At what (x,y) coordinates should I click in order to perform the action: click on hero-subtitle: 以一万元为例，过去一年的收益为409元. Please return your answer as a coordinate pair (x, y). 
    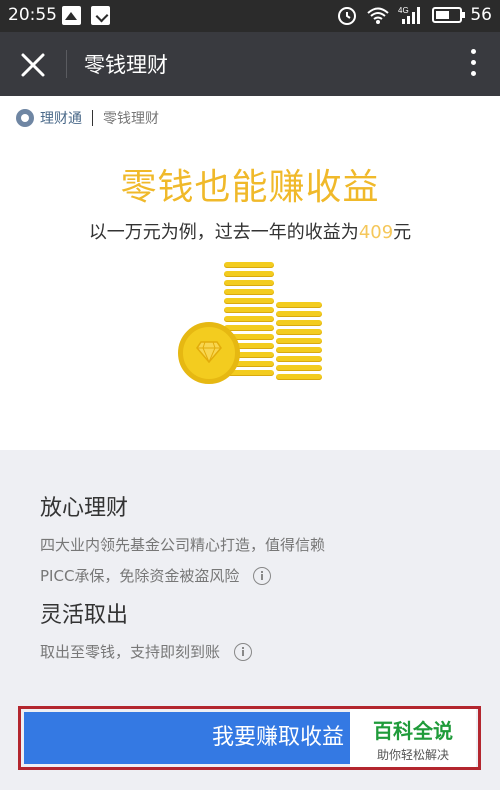
    Looking at the image, I should click on (250, 231).